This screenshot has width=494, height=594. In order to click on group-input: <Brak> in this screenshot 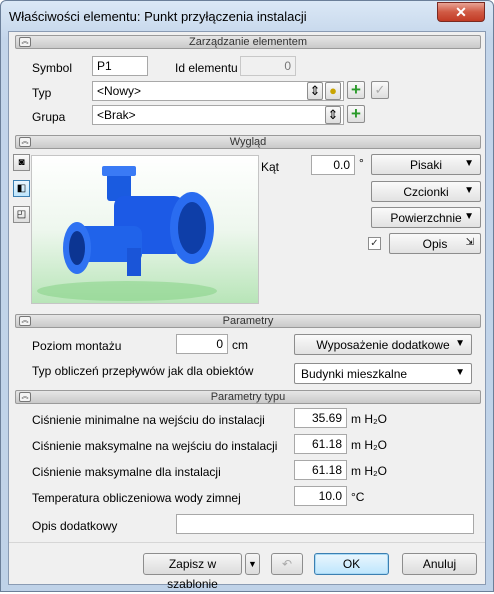, I will do `click(218, 115)`.